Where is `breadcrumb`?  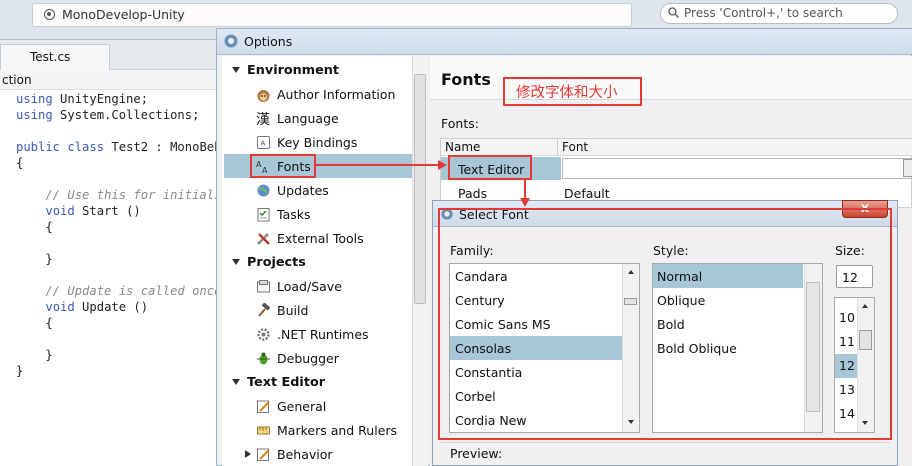 breadcrumb is located at coordinates (115, 80).